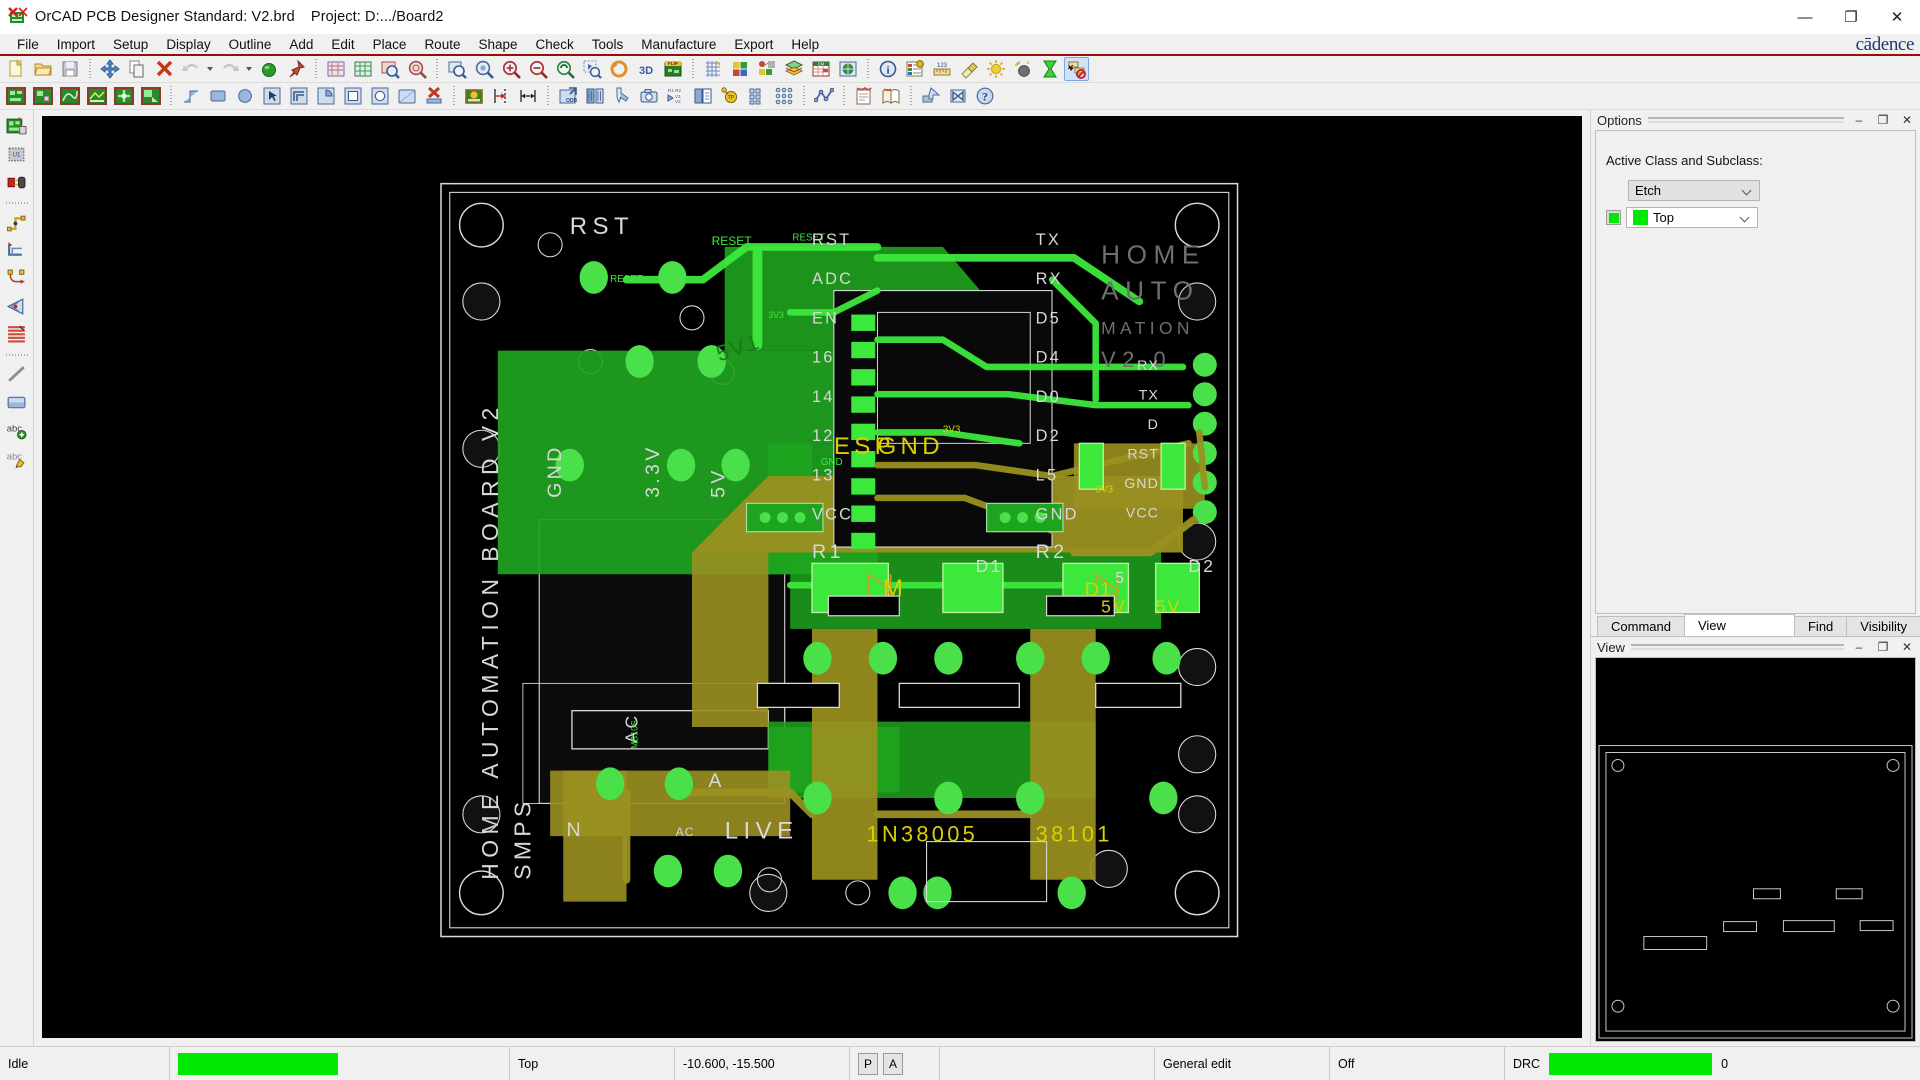 The image size is (1920, 1080). What do you see at coordinates (847, 69) in the screenshot?
I see `global-view-icon` at bounding box center [847, 69].